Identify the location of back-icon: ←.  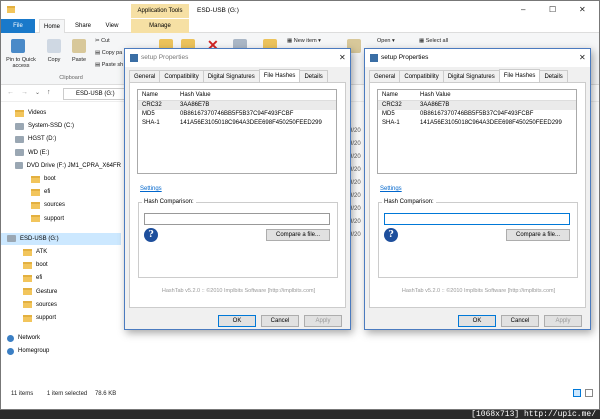
(10, 92).